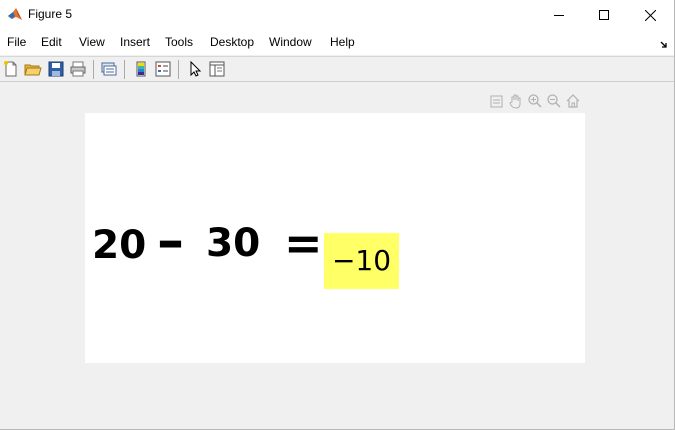  What do you see at coordinates (170, 240) in the screenshot?
I see `minus-operator: –` at bounding box center [170, 240].